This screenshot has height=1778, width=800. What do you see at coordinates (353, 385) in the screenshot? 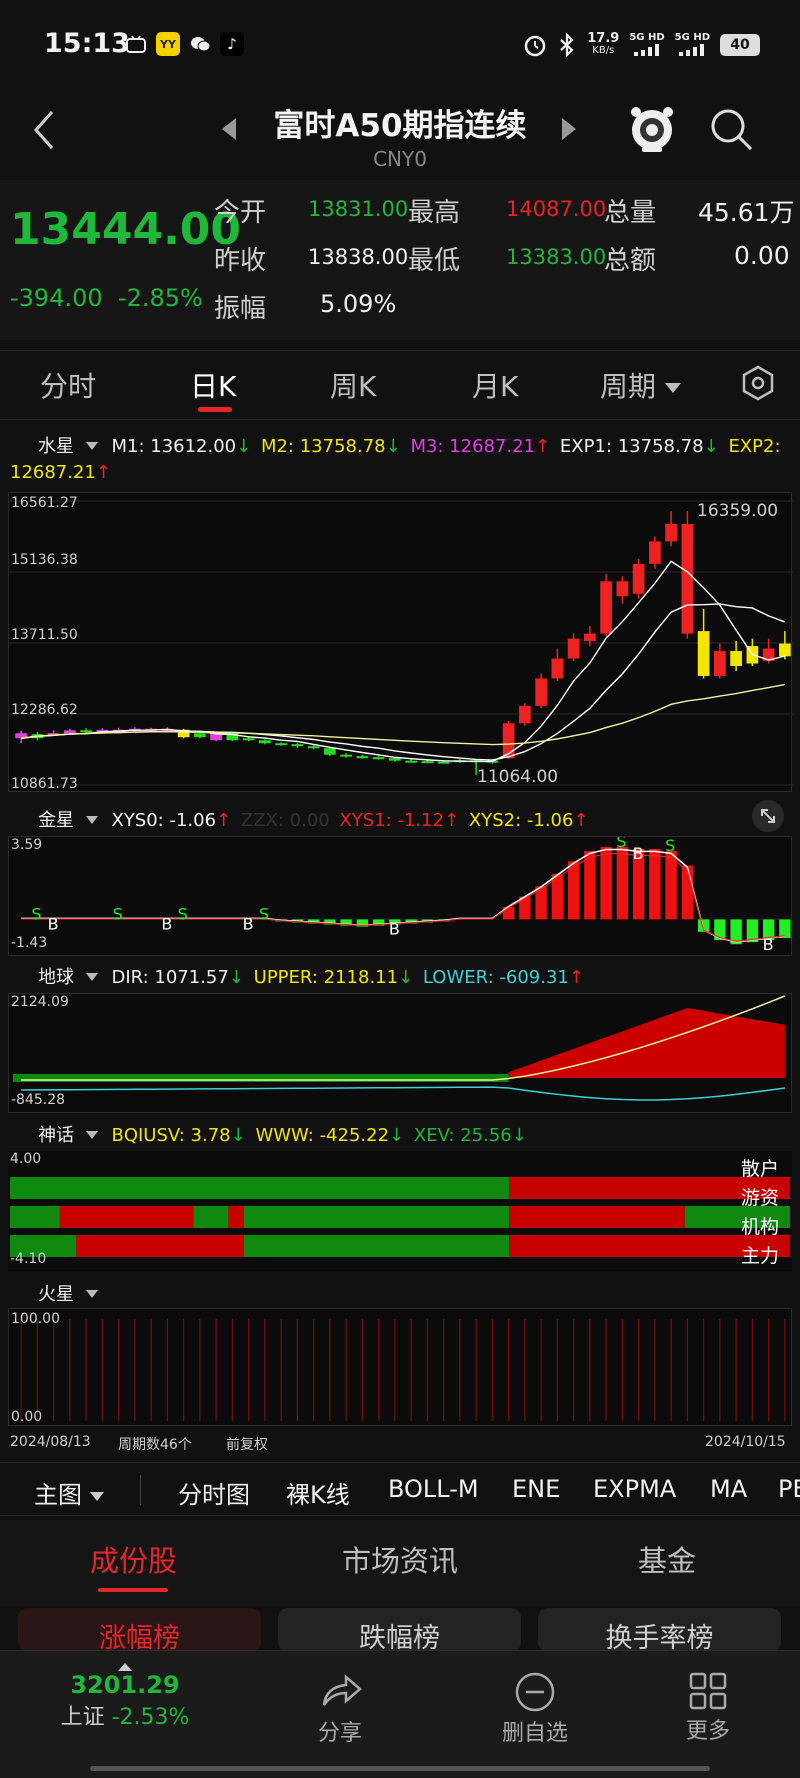
I see `tab-weekly-k: 周K` at bounding box center [353, 385].